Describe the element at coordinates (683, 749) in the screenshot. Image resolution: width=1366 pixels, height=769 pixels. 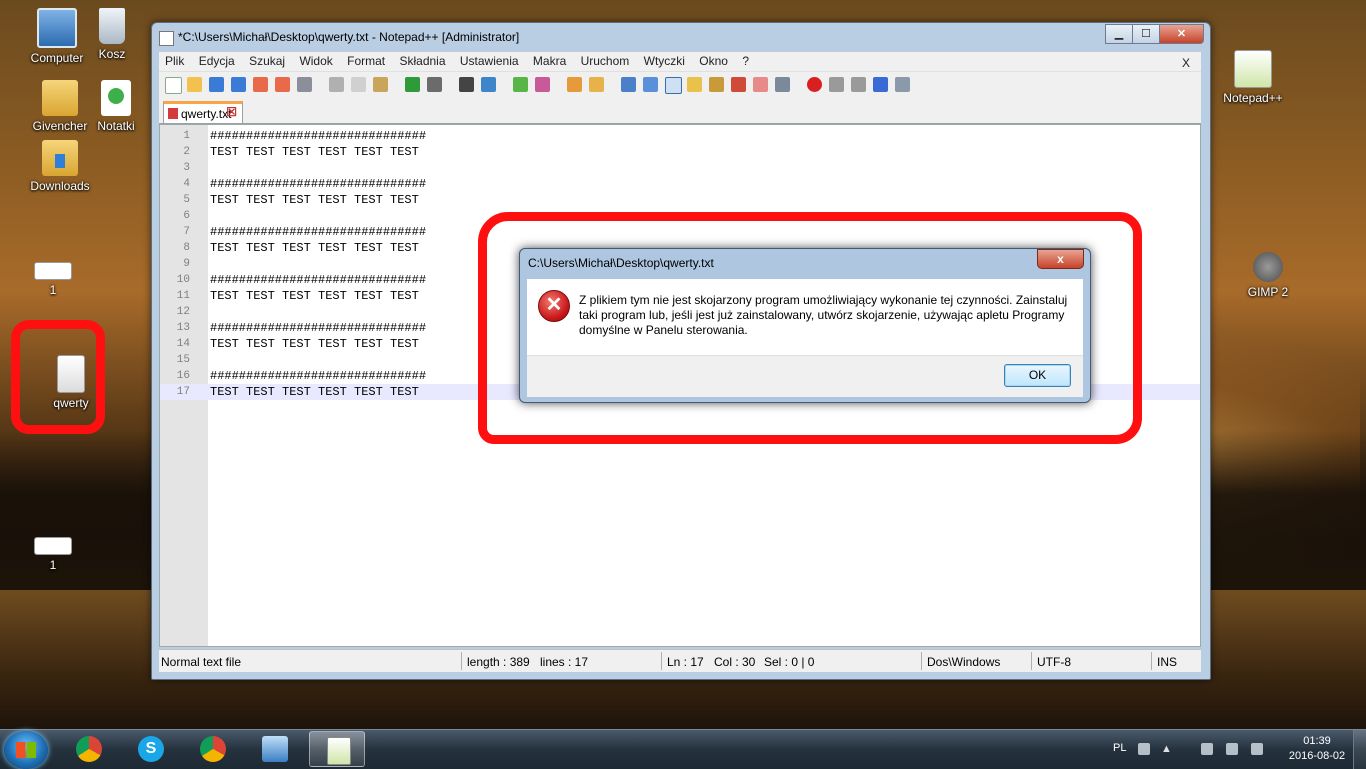
I see `taskbar: S PL ▲ 01:39 2016-08-02` at that location.